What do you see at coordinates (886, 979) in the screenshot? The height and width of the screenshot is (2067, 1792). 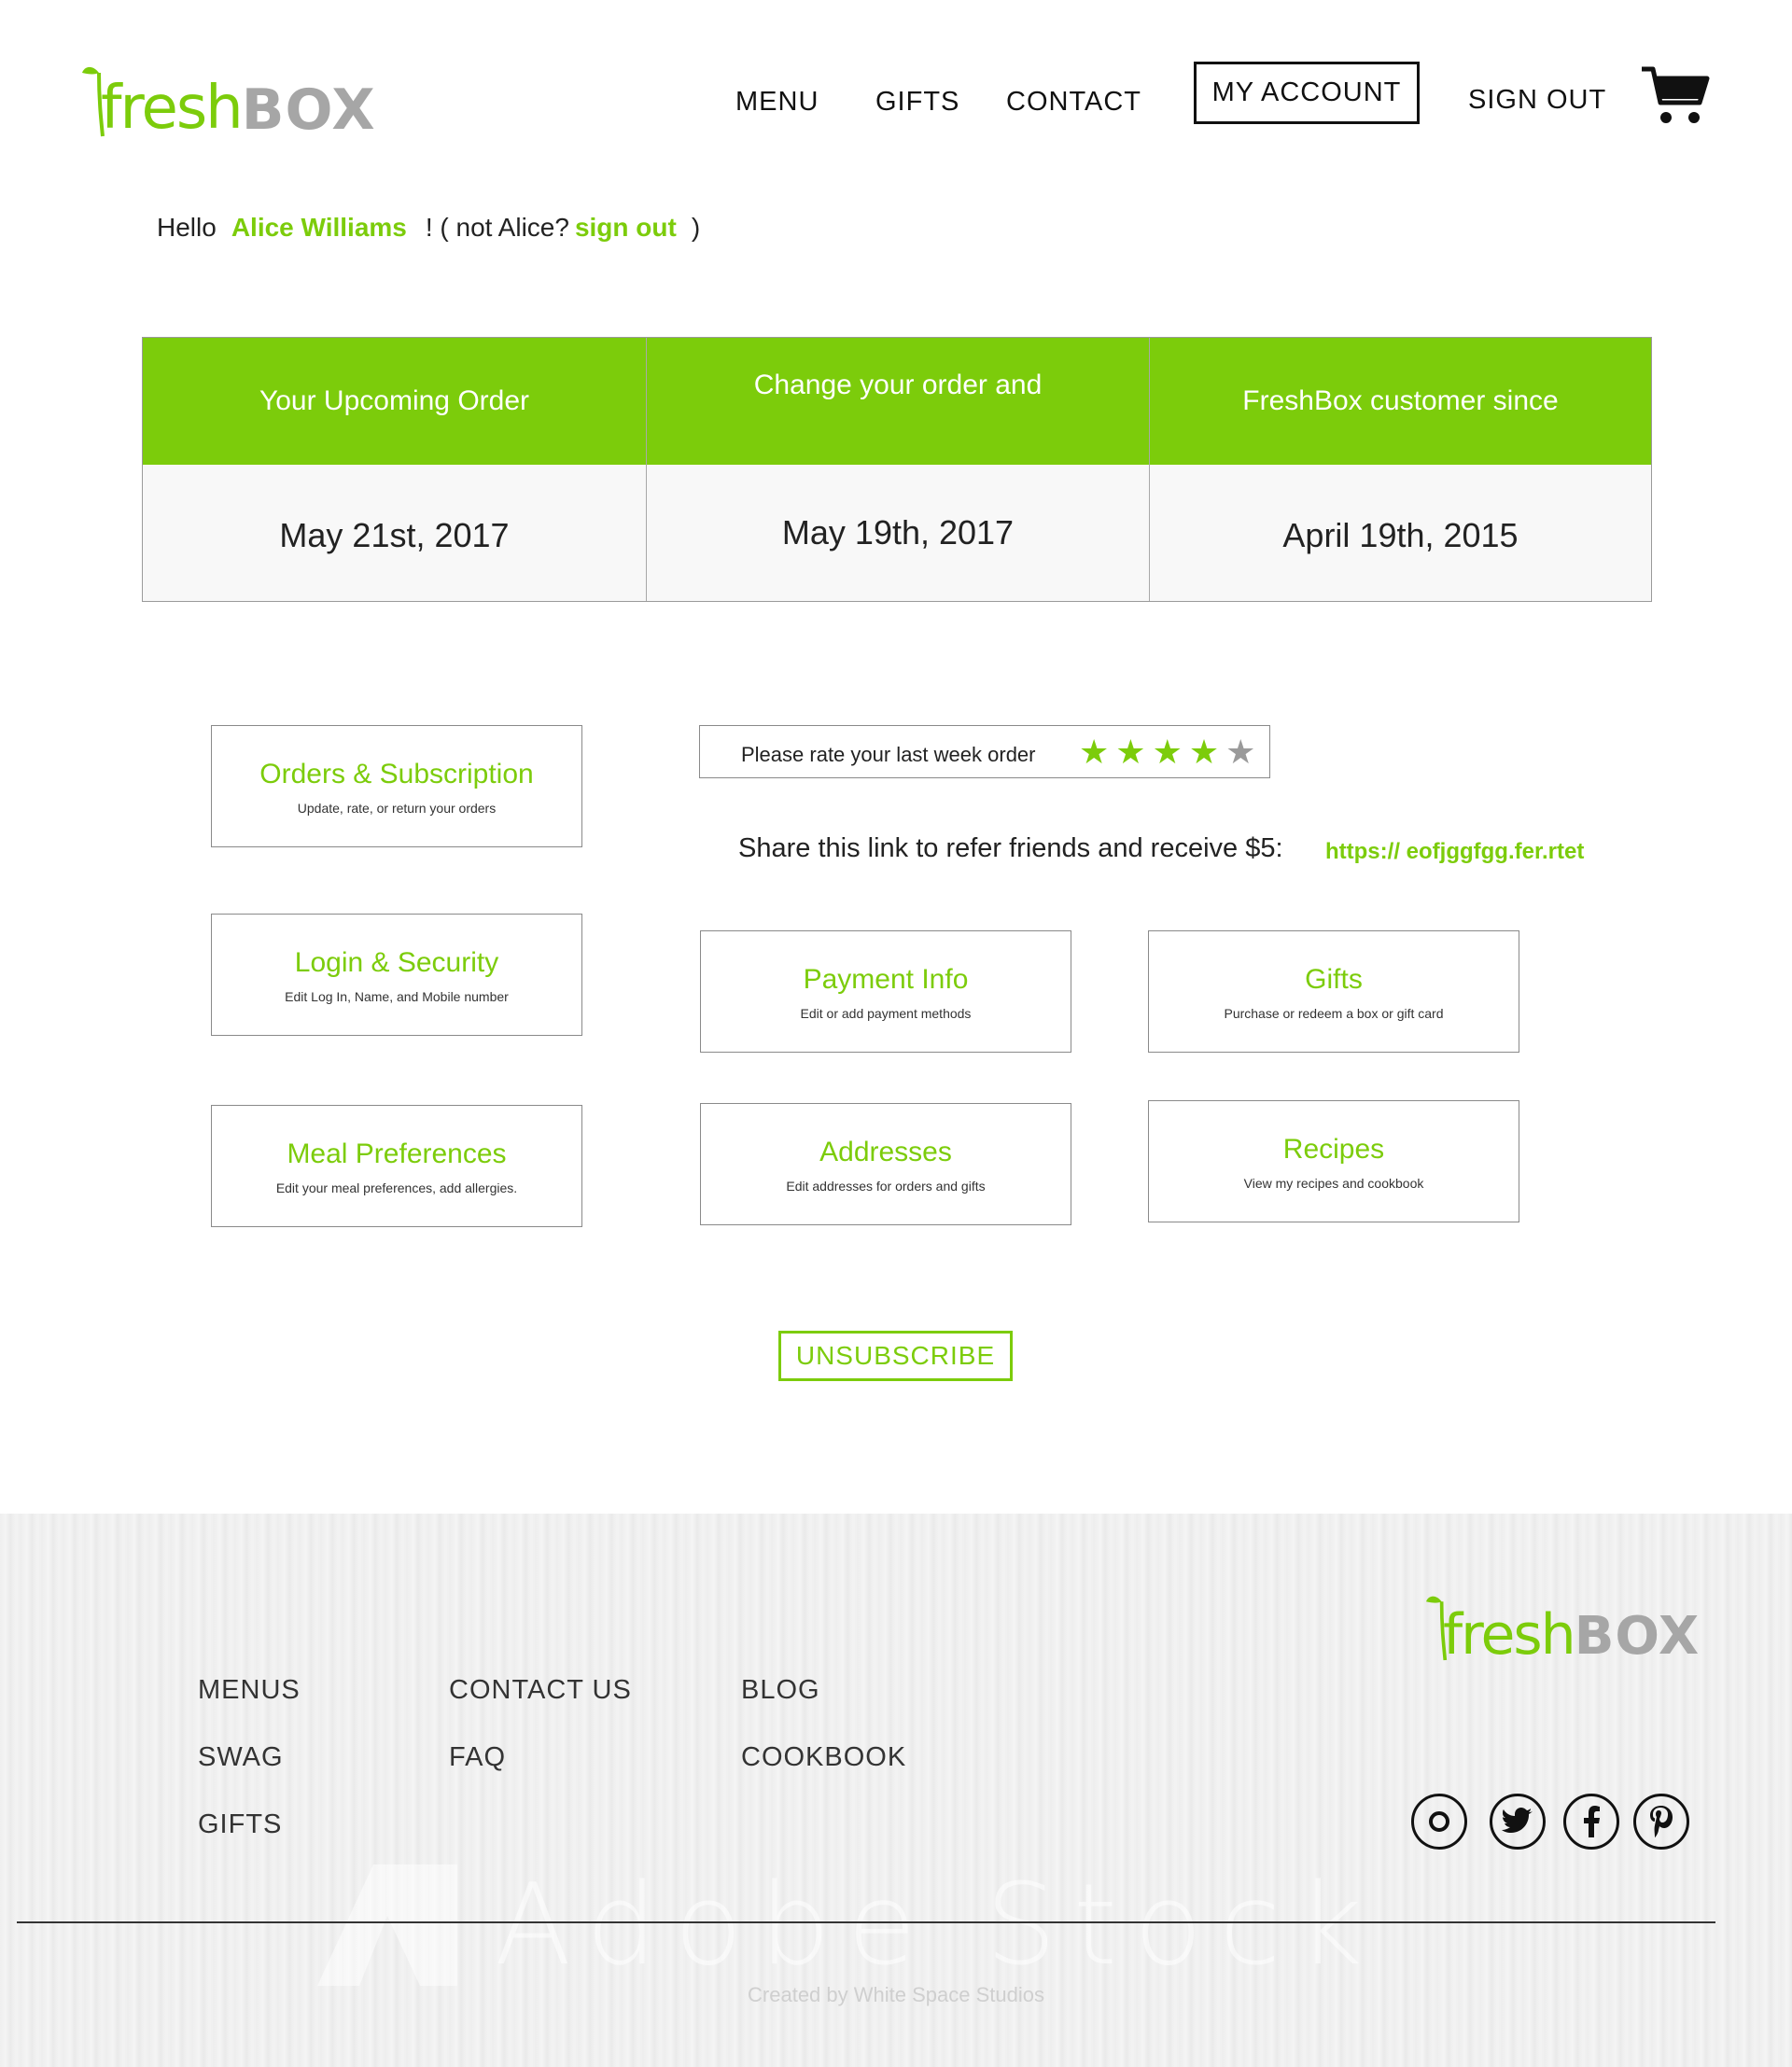 I see `card-title: Payment Info` at bounding box center [886, 979].